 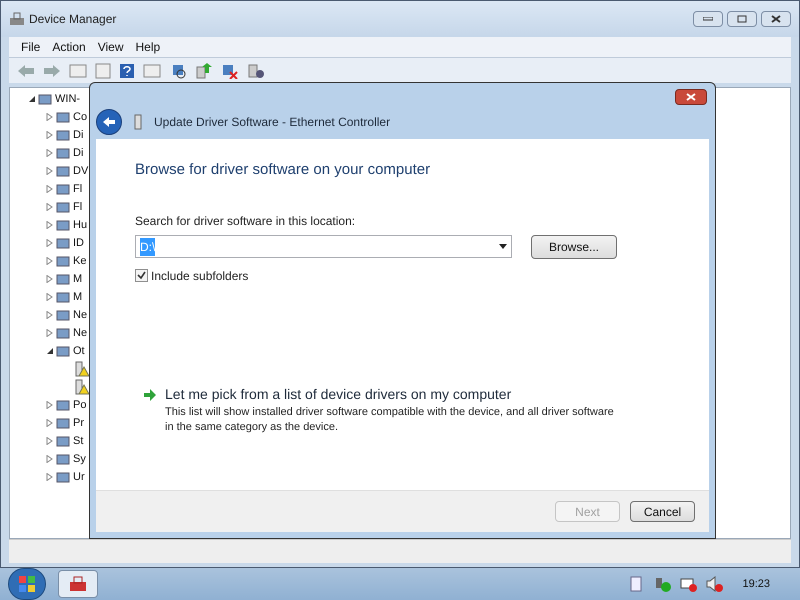 I want to click on checkmark-icon, so click(x=141, y=275).